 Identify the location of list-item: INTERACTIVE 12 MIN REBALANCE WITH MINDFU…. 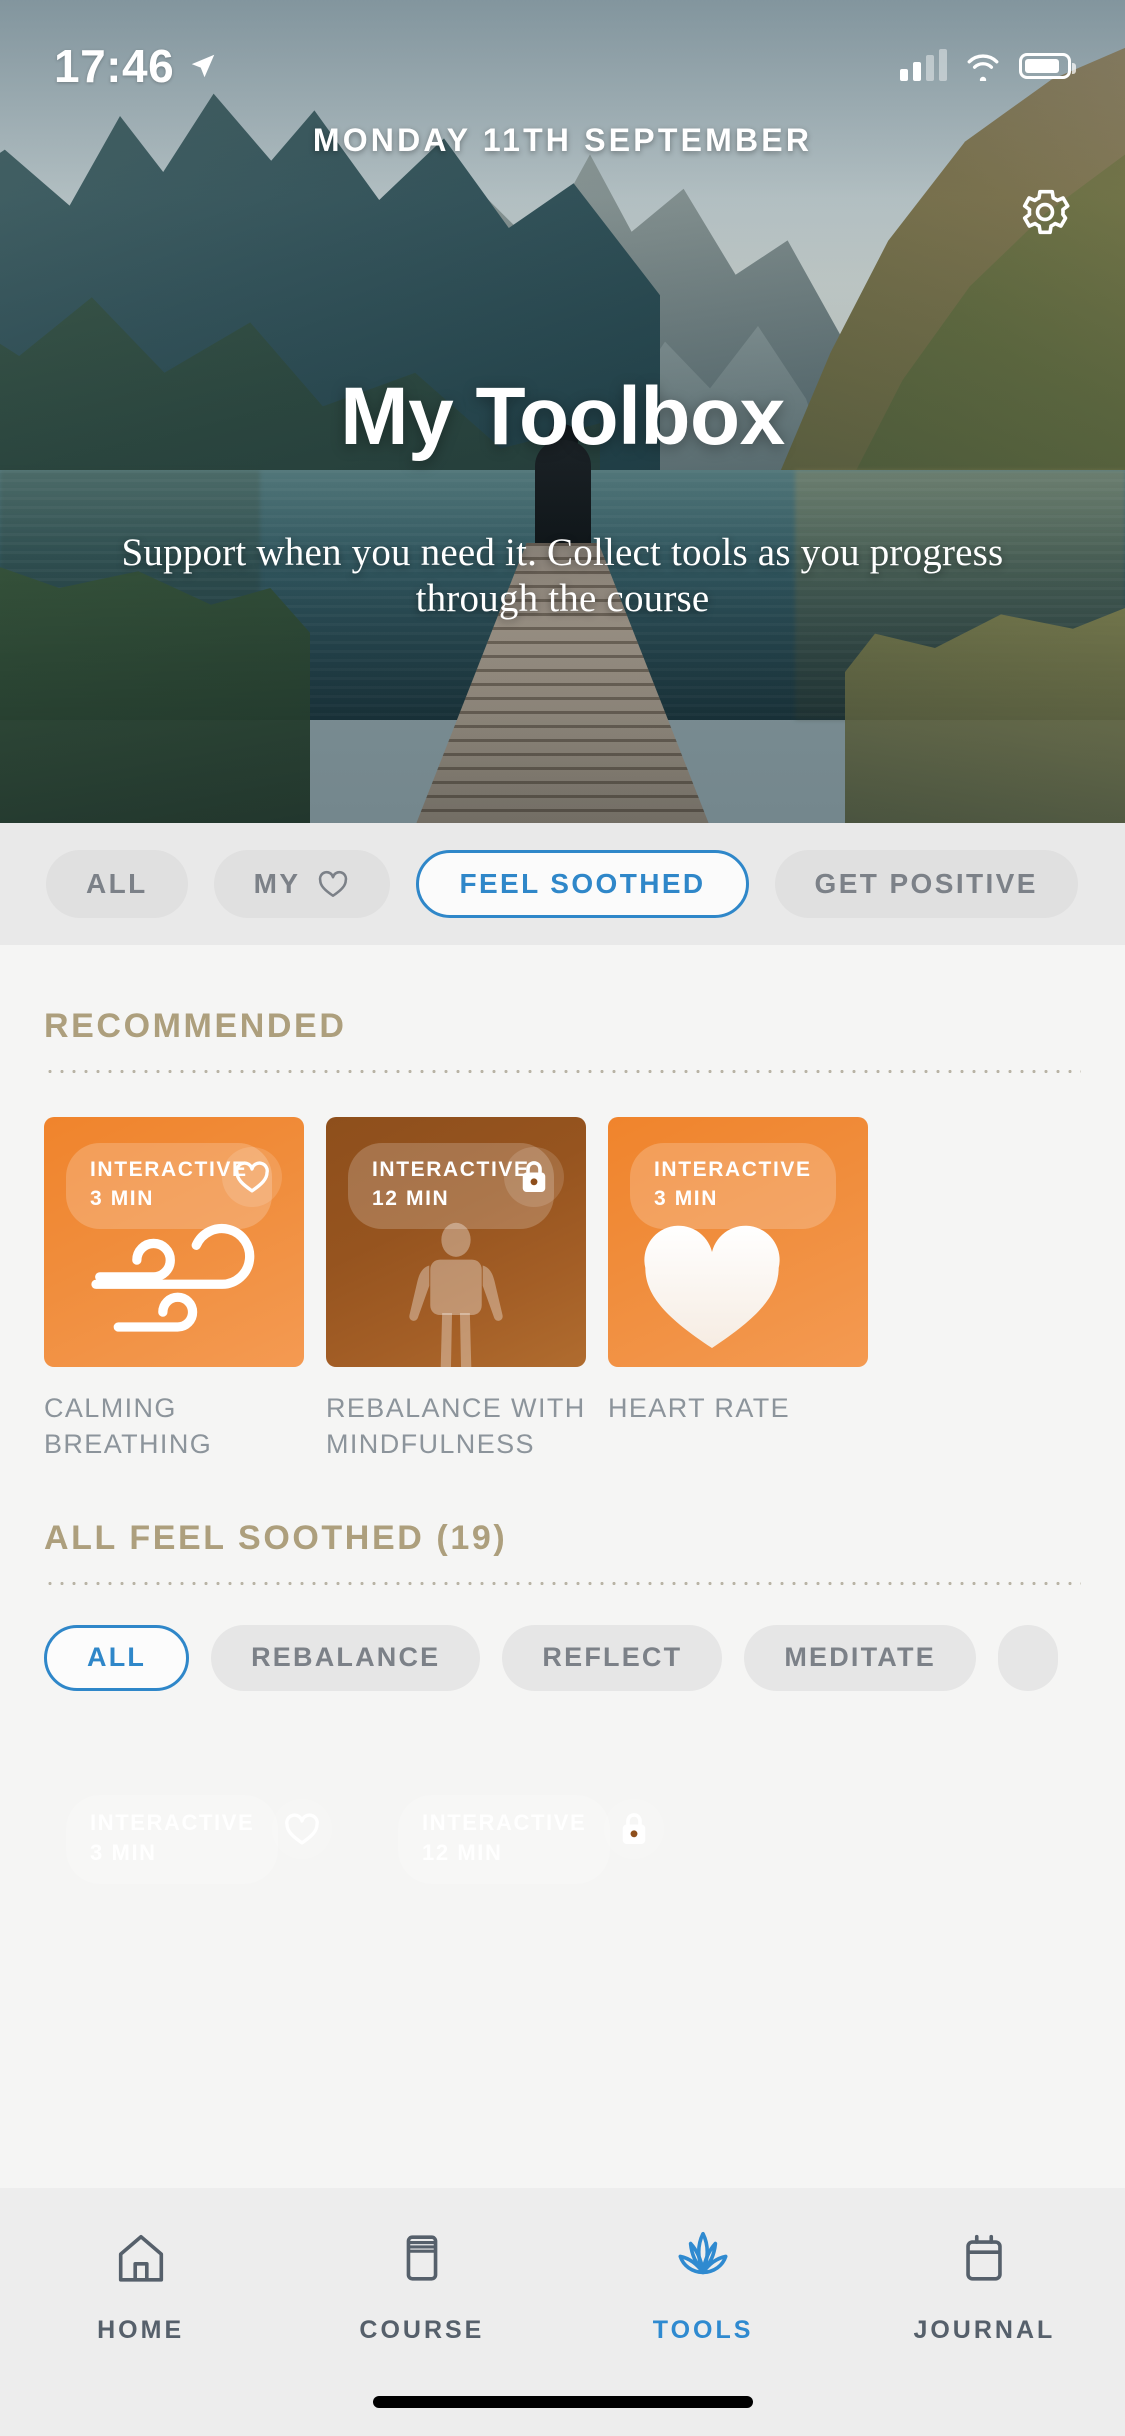
(456, 1290).